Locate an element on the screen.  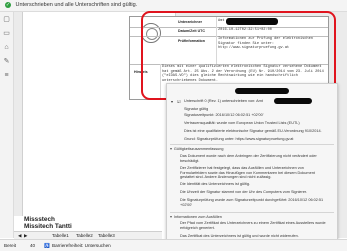
accessibility-icon: ♿ is located at coordinates (47, 245).